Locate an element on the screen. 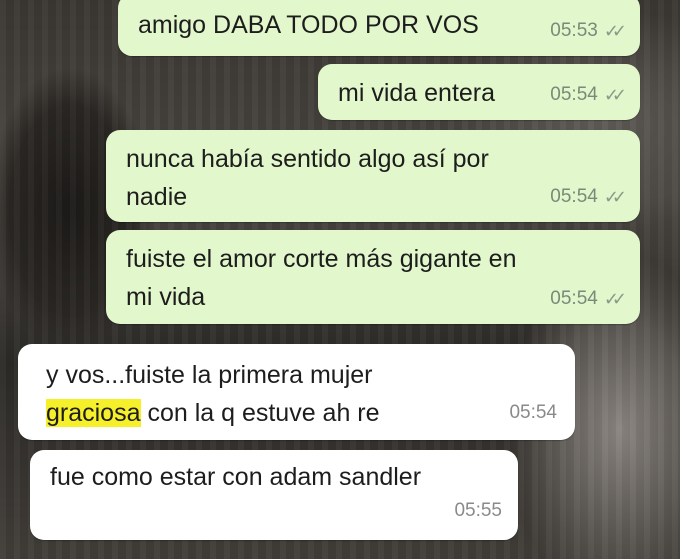  message-text: mi vida entera is located at coordinates (417, 93).